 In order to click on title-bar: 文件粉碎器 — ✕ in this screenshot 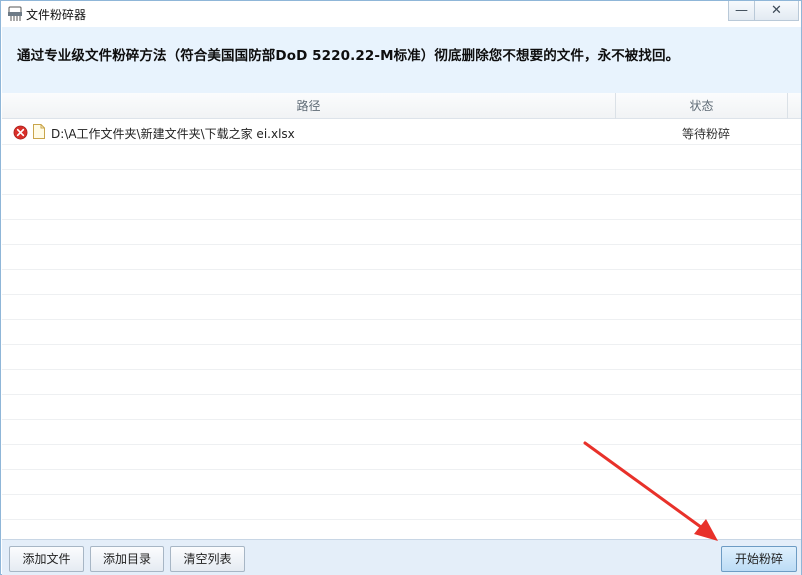, I will do `click(401, 14)`.